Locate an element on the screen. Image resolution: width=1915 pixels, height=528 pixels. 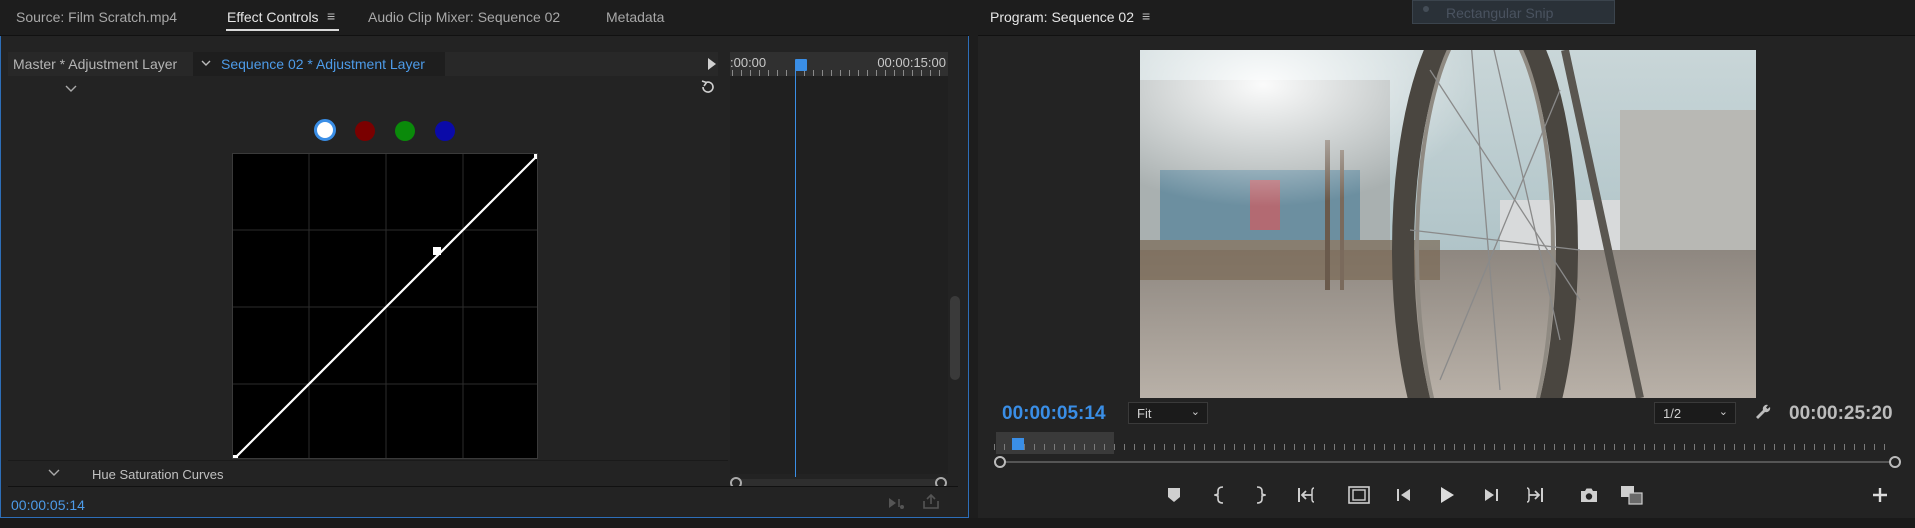
sequence-clip-label: Sequence 02 * Adjustment Layer is located at coordinates (323, 64).